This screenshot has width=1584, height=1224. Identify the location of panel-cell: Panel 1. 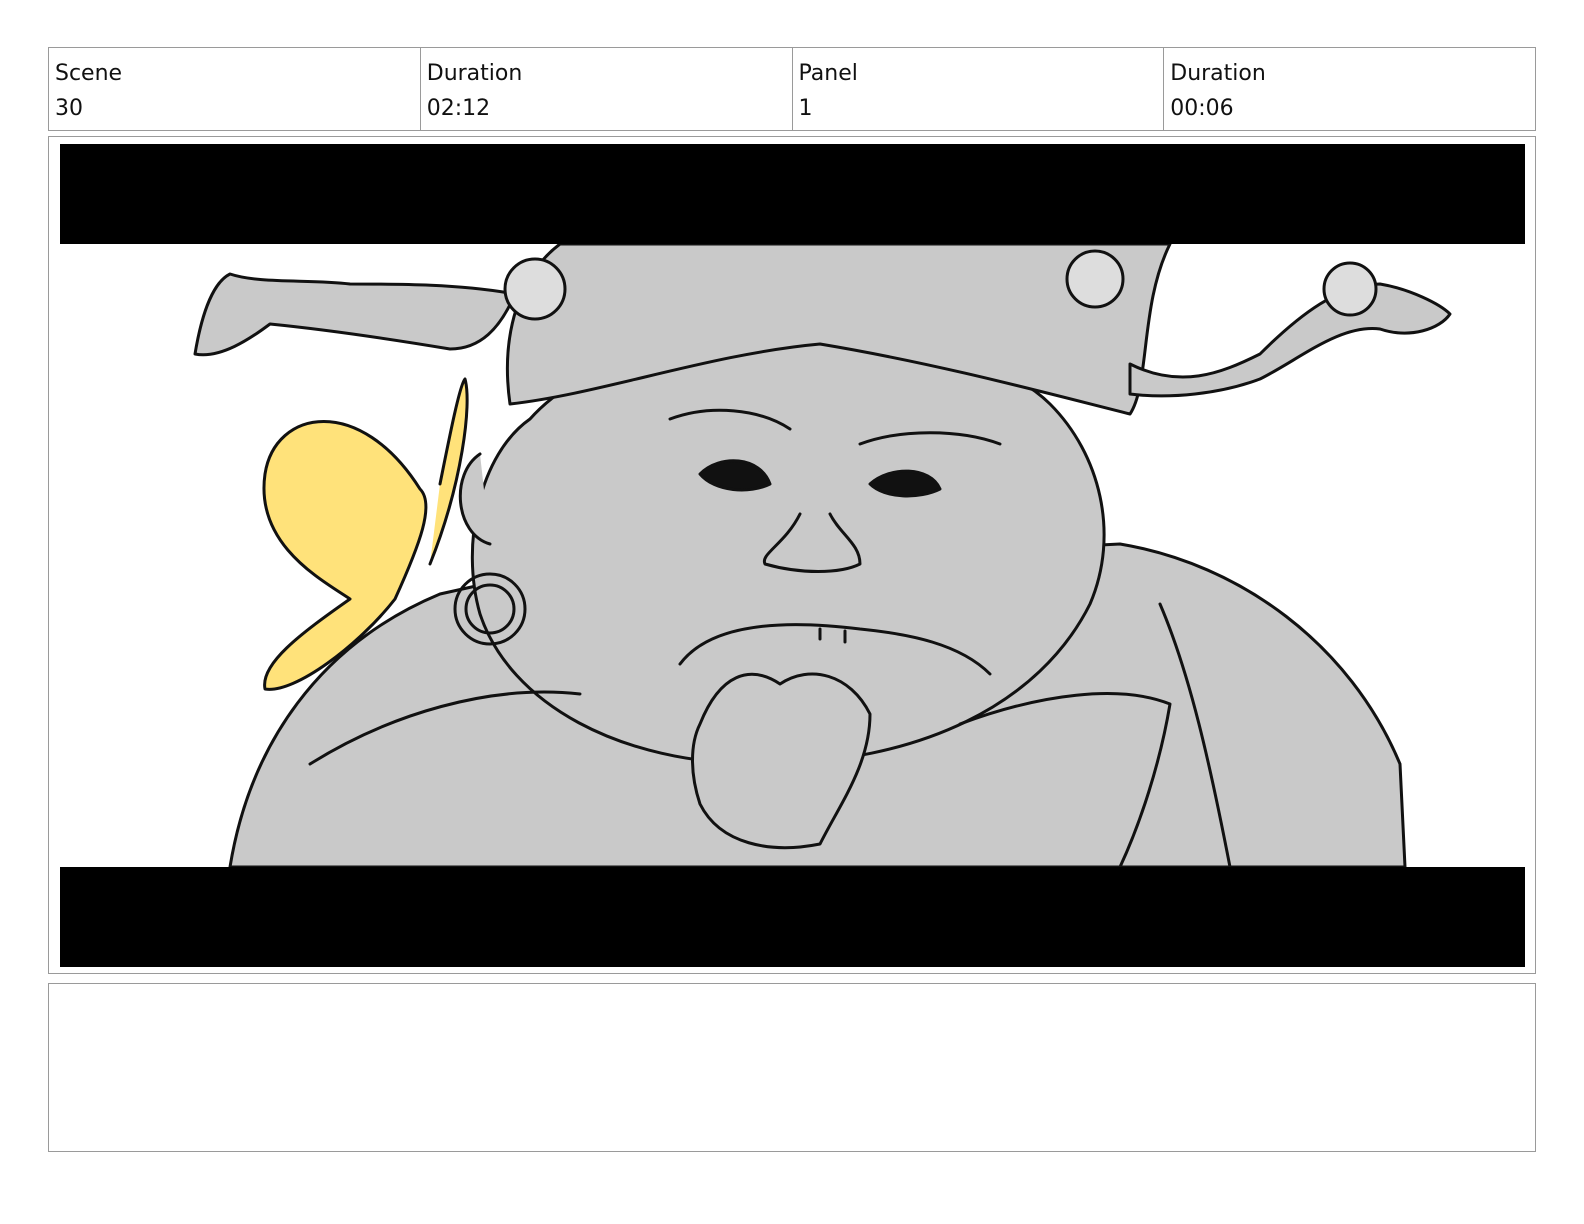
(979, 89).